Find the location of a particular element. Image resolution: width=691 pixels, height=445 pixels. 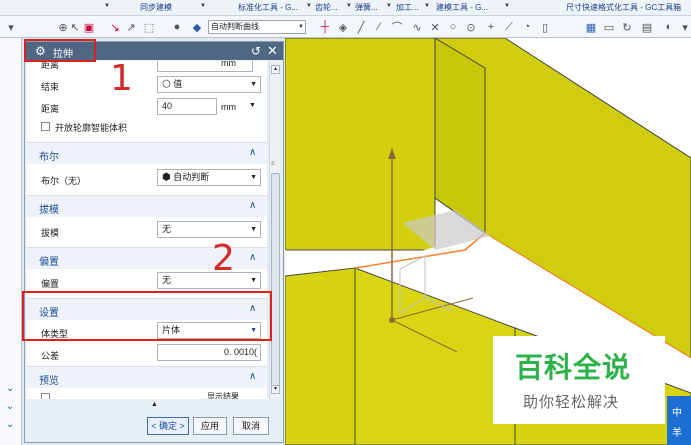

dashed-line-icon: ⁄ is located at coordinates (379, 27).